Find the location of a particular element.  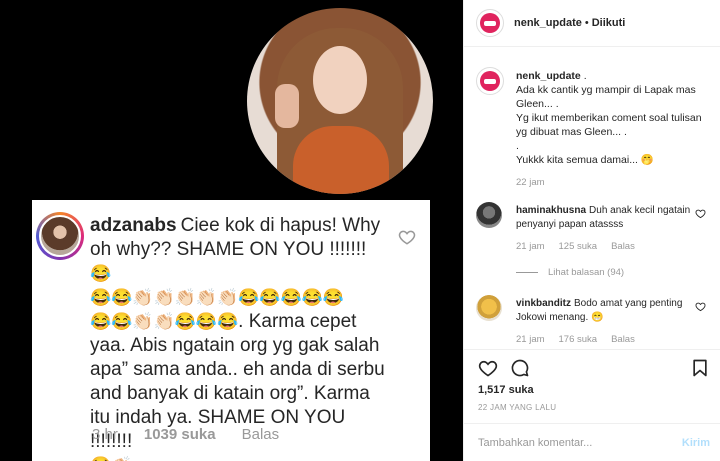

send-button: Kirim is located at coordinates (696, 443).